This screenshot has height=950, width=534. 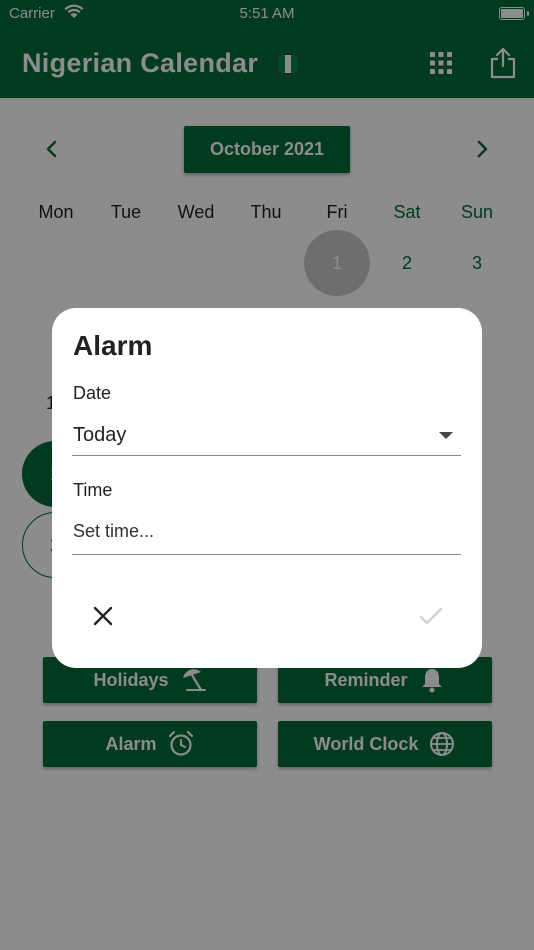 I want to click on dialog-title: Alarm, so click(x=113, y=345).